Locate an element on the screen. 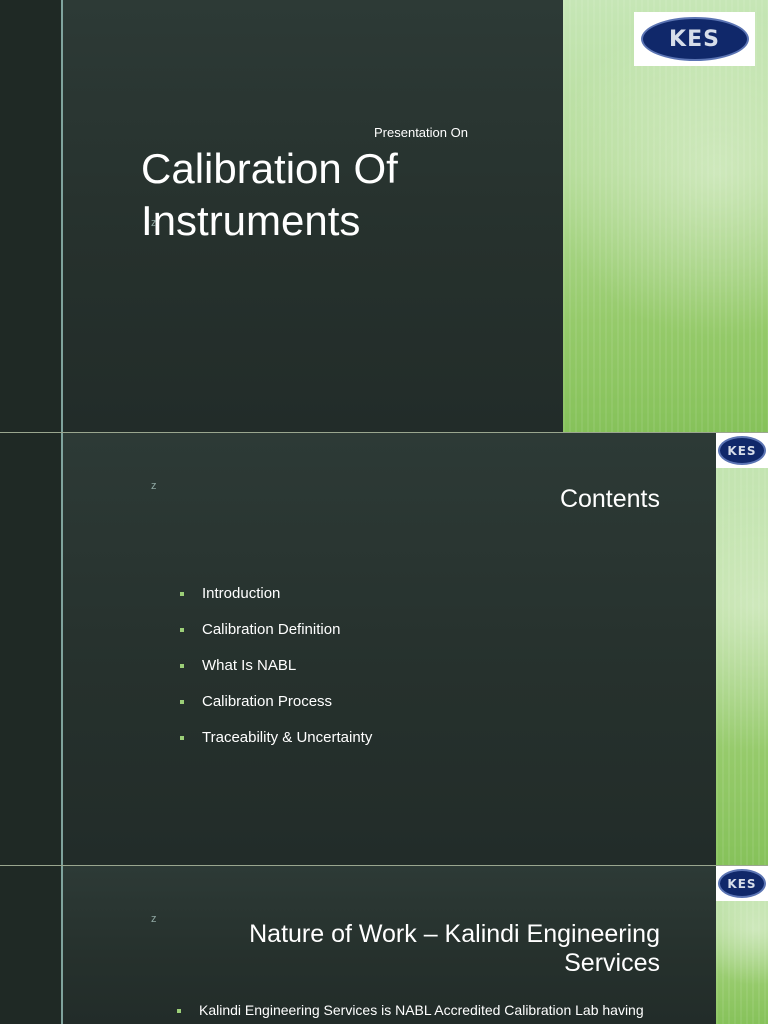 This screenshot has height=1024, width=768. slide-title-line1: Calibration Of is located at coordinates (269, 168).